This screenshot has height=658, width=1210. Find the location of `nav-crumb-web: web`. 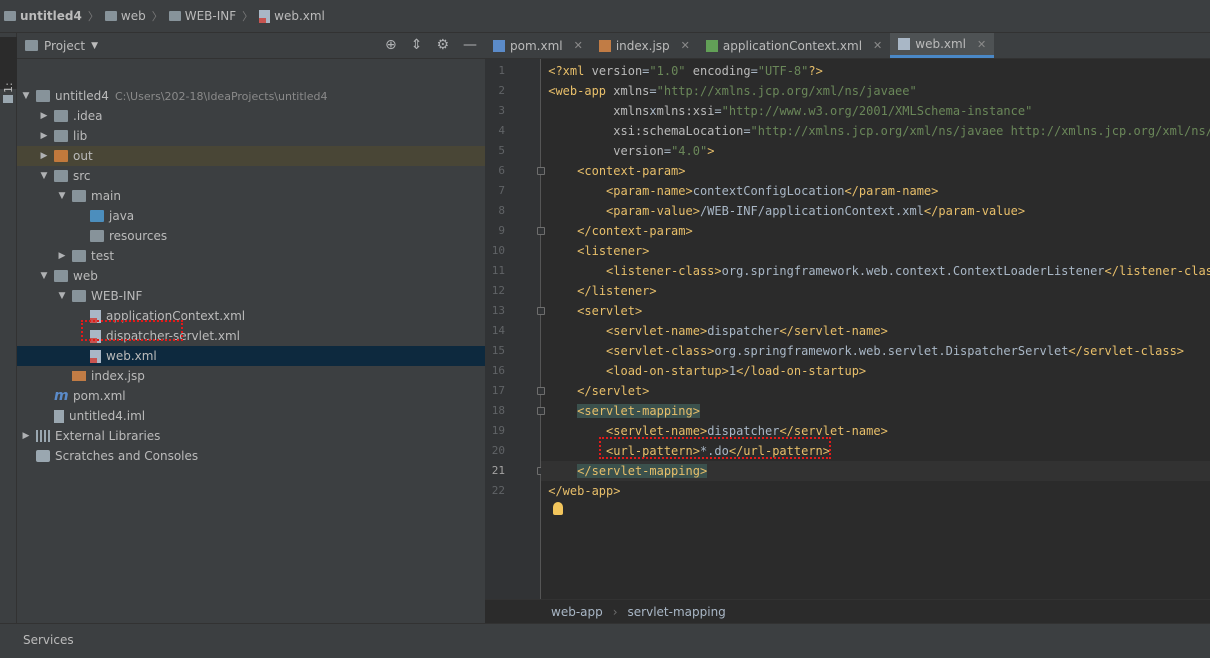

nav-crumb-web: web is located at coordinates (125, 16).